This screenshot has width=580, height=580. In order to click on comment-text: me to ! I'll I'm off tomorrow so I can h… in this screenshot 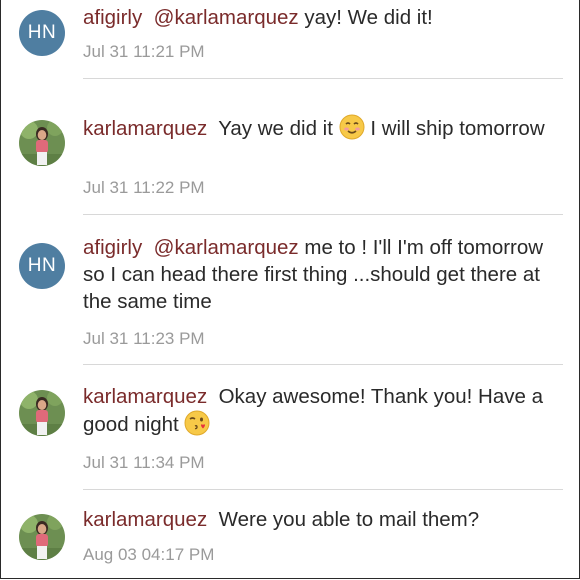, I will do `click(313, 274)`.